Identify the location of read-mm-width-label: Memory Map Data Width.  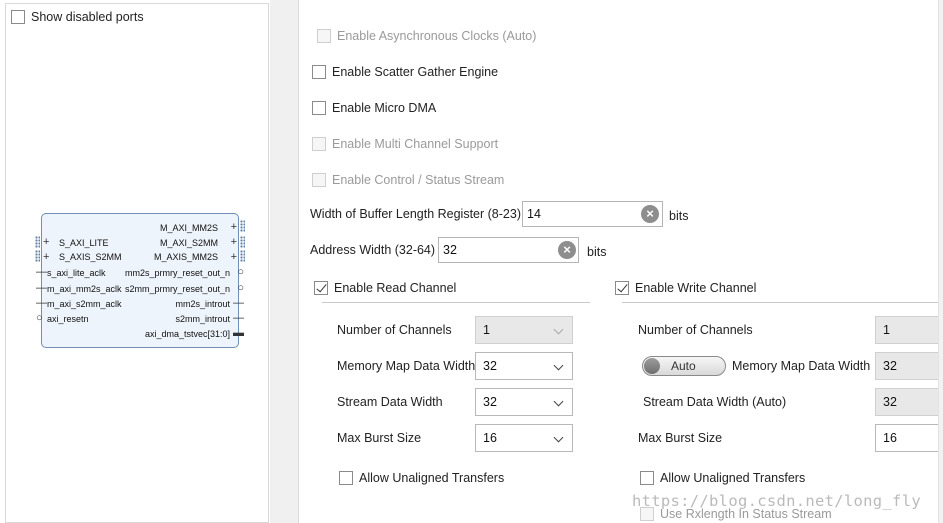
(406, 366).